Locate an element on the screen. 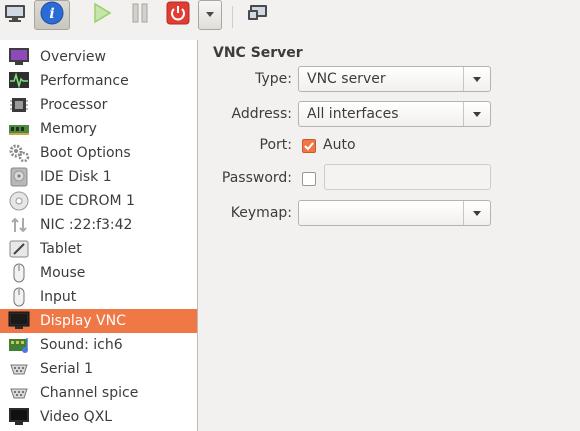  sidebar-item-display-vnc: Display VNC is located at coordinates (98, 321).